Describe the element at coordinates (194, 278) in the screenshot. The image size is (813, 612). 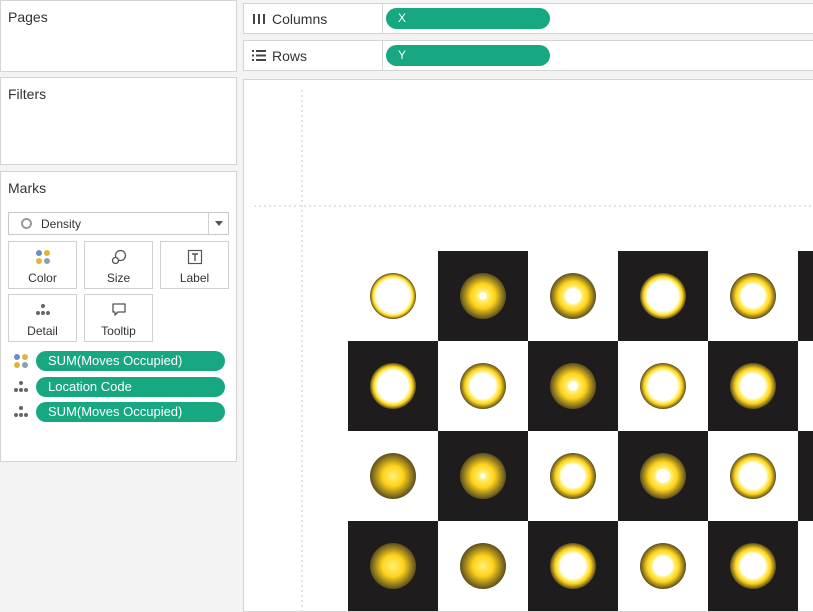
I see `label-label: Label` at that location.